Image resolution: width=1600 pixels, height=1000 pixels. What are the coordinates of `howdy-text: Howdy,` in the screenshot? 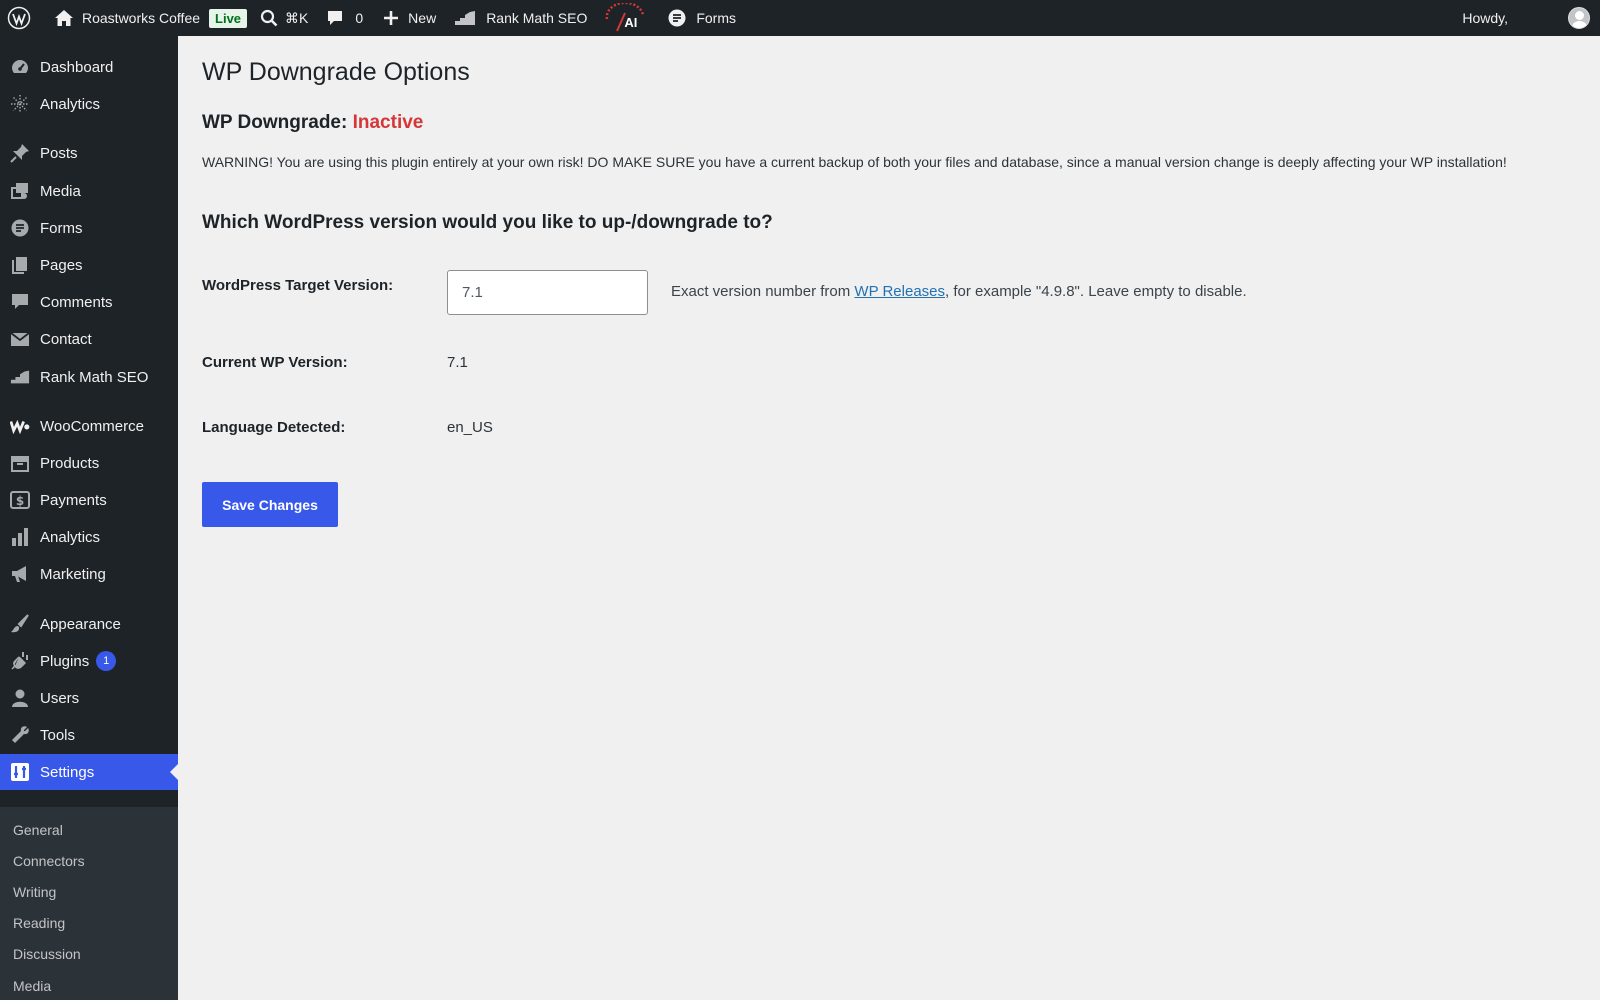 It's located at (1485, 18).